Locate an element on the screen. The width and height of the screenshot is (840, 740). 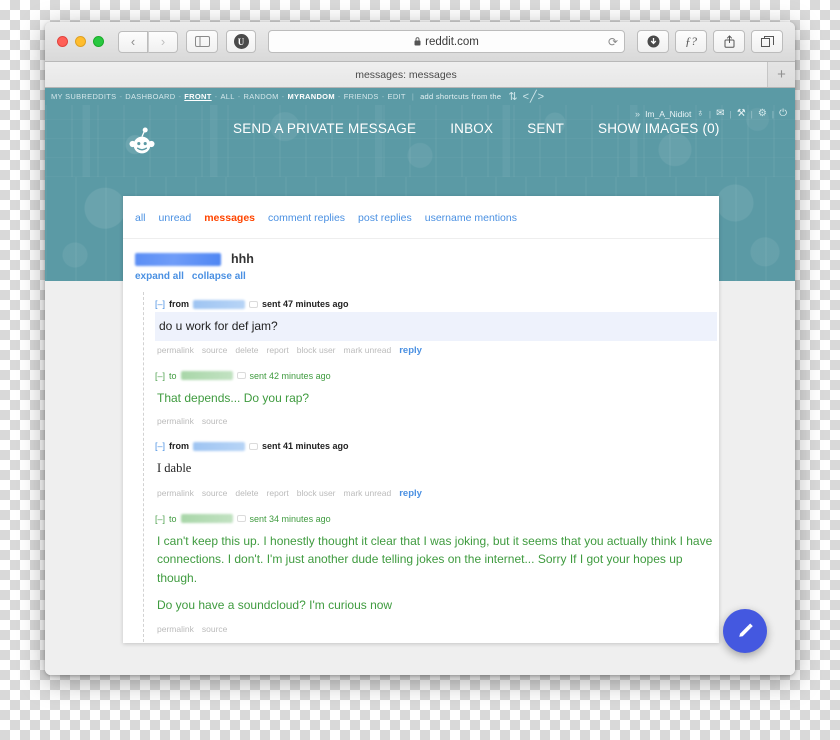
topnav-item-my-subreddits: MY SUBREDDITS is located at coordinates (83, 96).